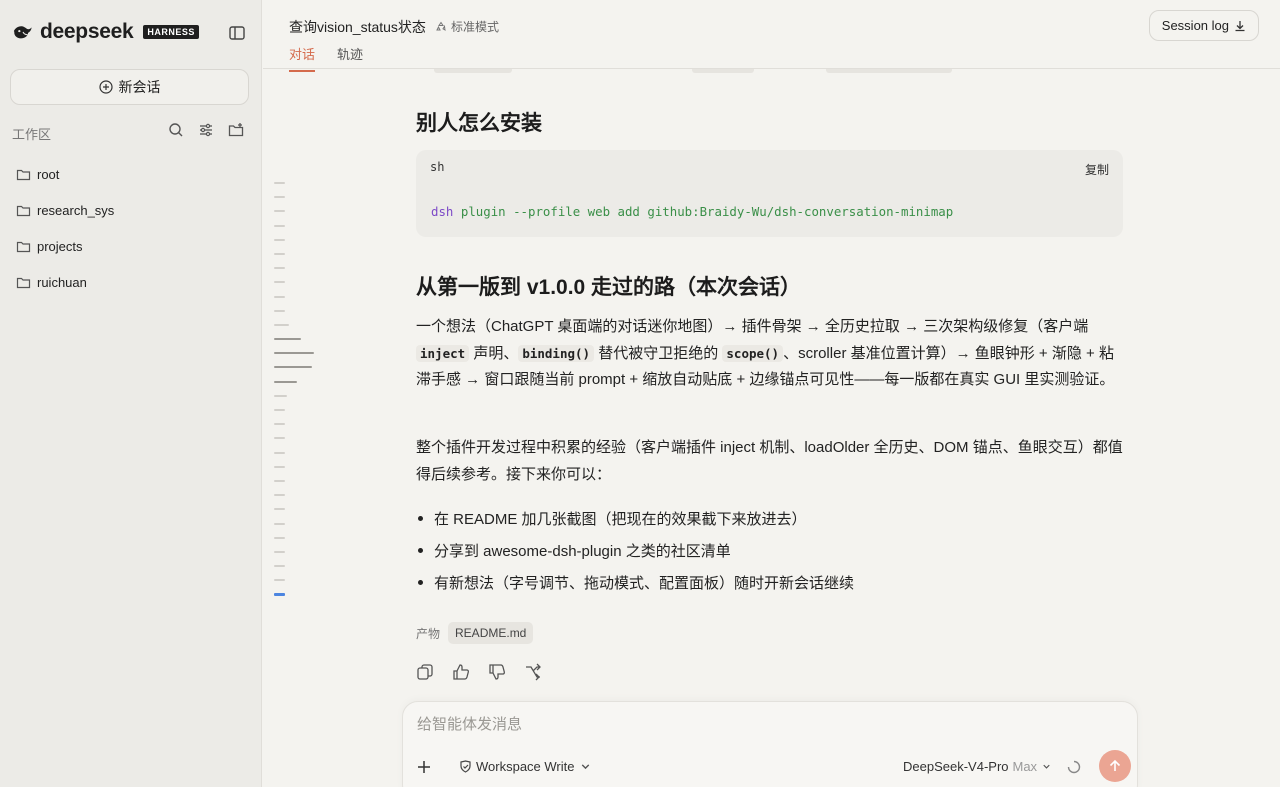  I want to click on mode-badge: 标准模式, so click(467, 26).